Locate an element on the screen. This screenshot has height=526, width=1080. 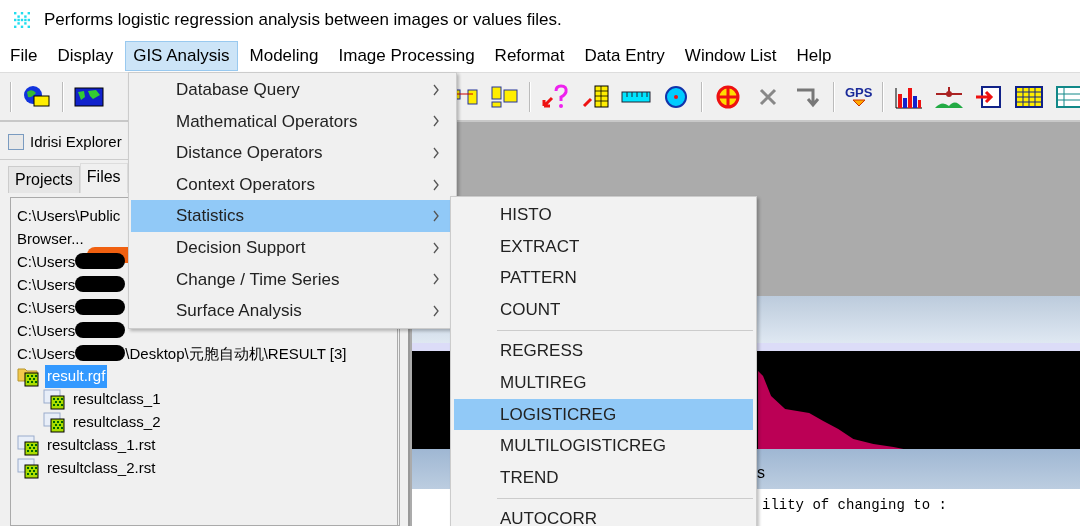
path-text: C:\Users\Public is located at coordinates (69, 215).